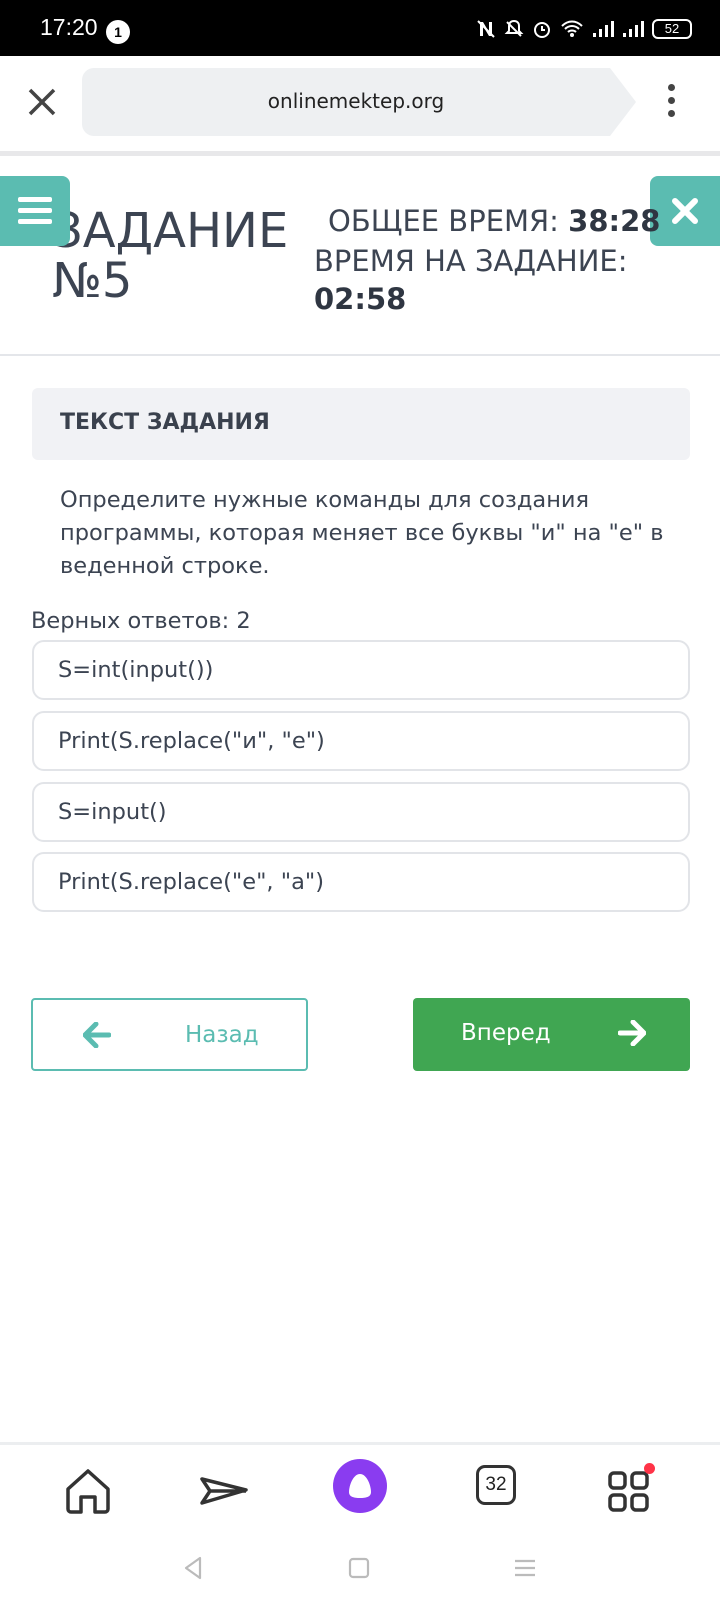 The height and width of the screenshot is (1600, 720). I want to click on total-time: ОБЩЕЕ ВРЕМЯ: 38:28, so click(494, 221).